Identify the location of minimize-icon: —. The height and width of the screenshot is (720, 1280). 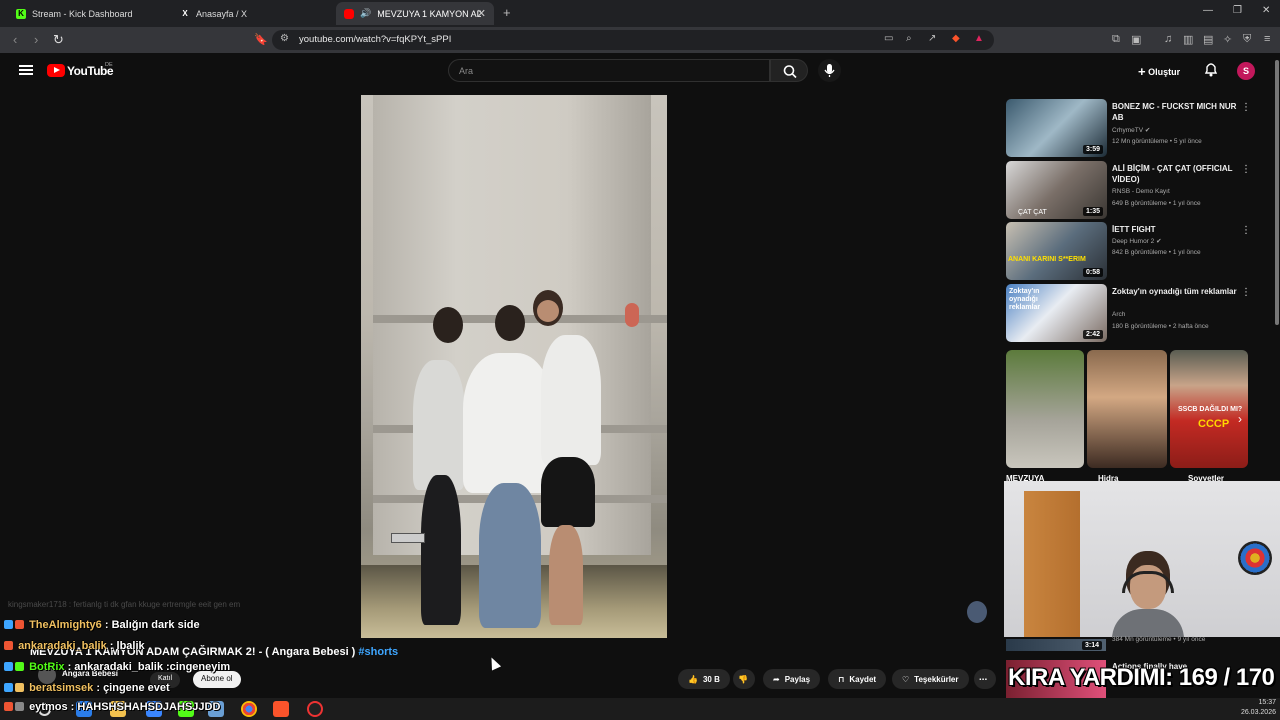
(1208, 10).